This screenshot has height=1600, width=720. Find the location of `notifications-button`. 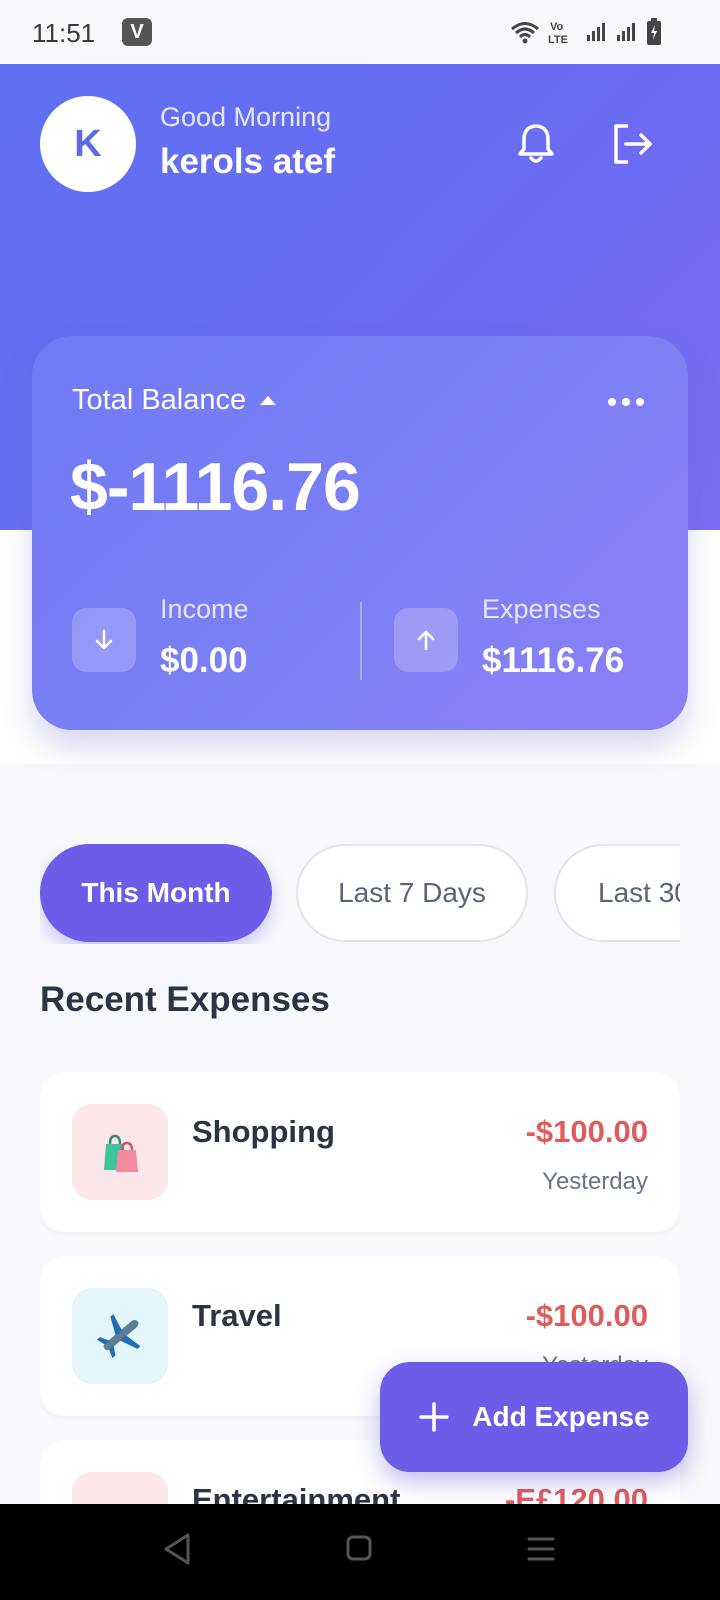

notifications-button is located at coordinates (536, 146).